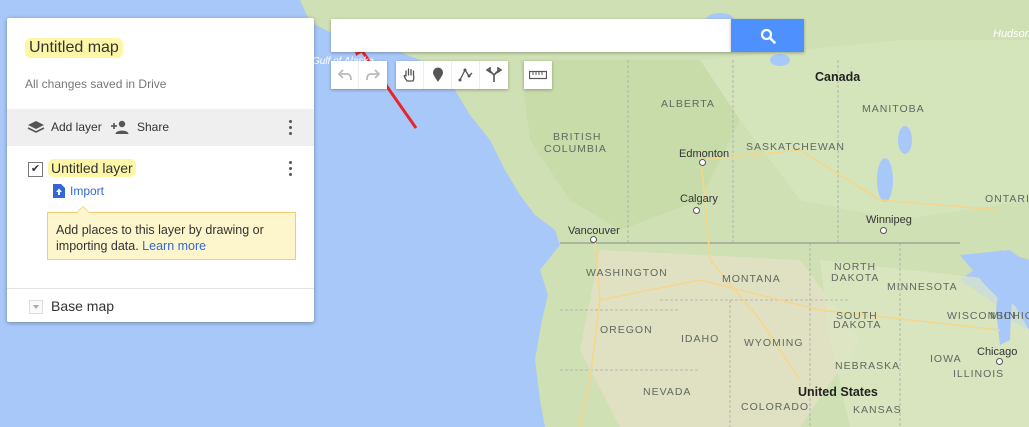 The image size is (1029, 427). I want to click on import-file-icon, so click(59, 191).